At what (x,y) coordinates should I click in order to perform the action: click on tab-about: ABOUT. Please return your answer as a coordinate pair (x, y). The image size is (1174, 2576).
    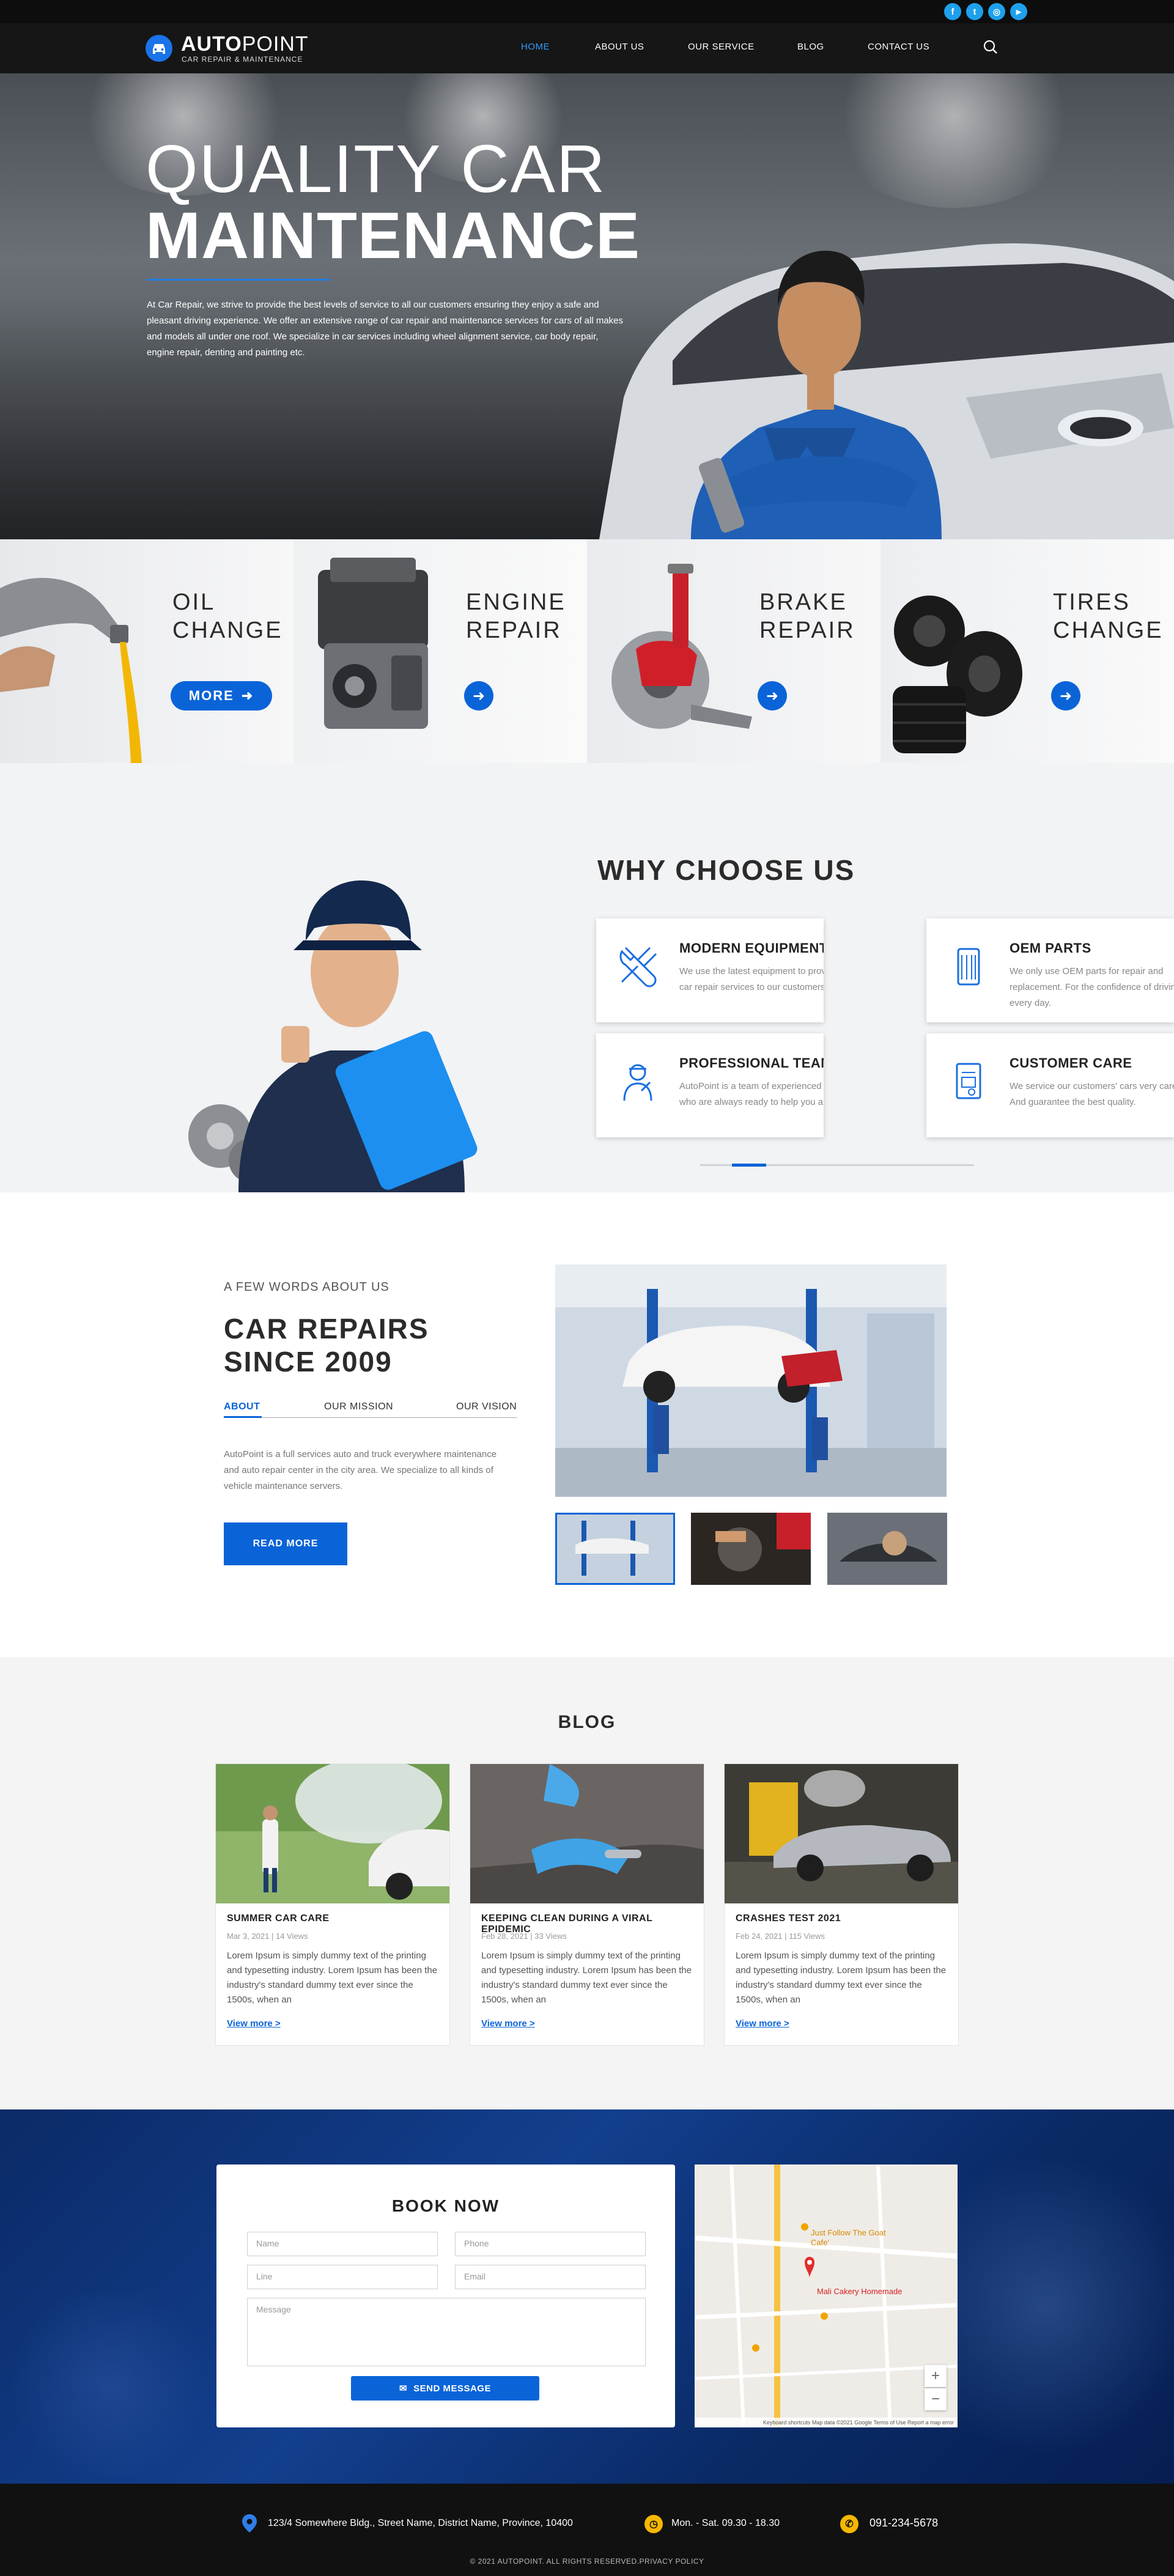
    Looking at the image, I should click on (242, 1406).